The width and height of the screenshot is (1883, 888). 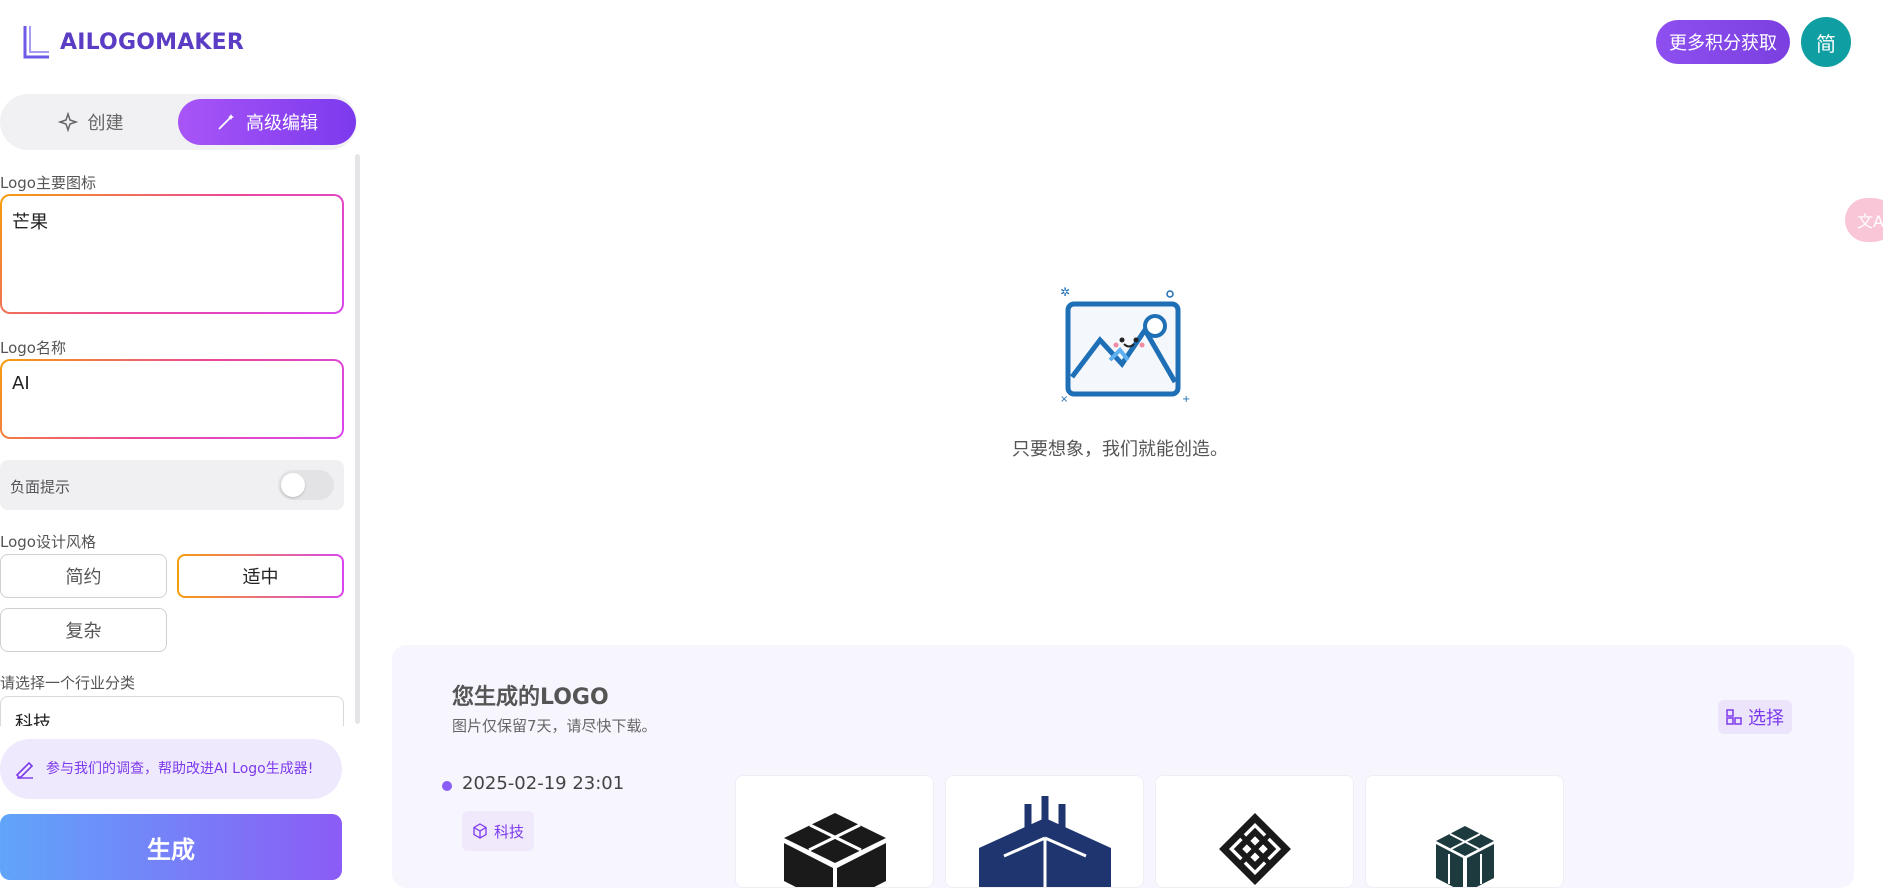 What do you see at coordinates (172, 485) in the screenshot?
I see `negative-prompt-row: 负面提示` at bounding box center [172, 485].